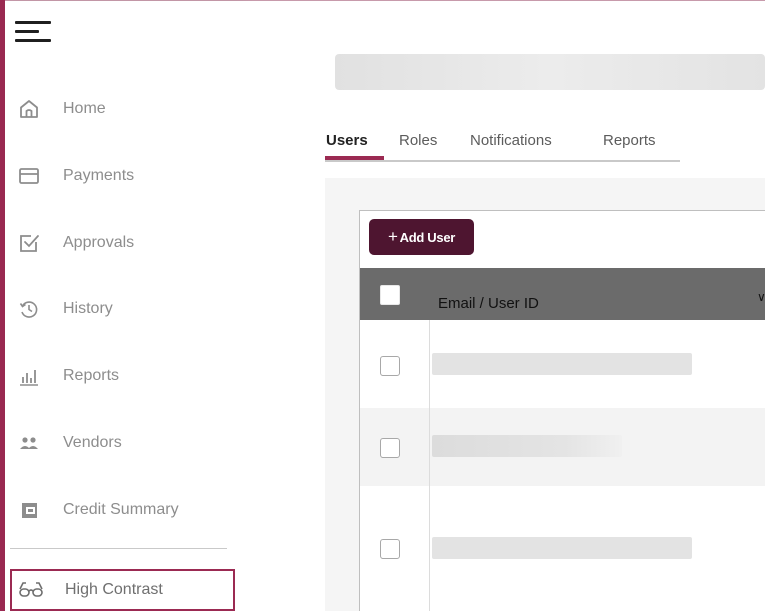 This screenshot has height=611, width=765. What do you see at coordinates (31, 590) in the screenshot?
I see `glasses-icon` at bounding box center [31, 590].